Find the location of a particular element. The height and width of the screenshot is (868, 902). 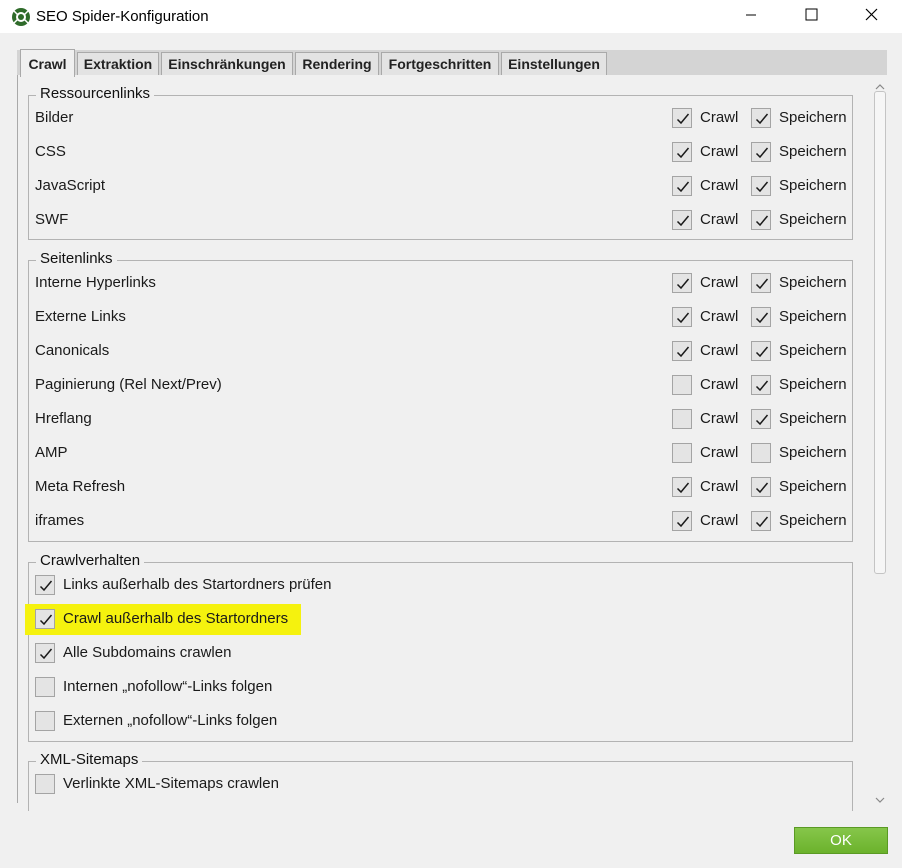

store-checkbox-canonicals is located at coordinates (761, 351).